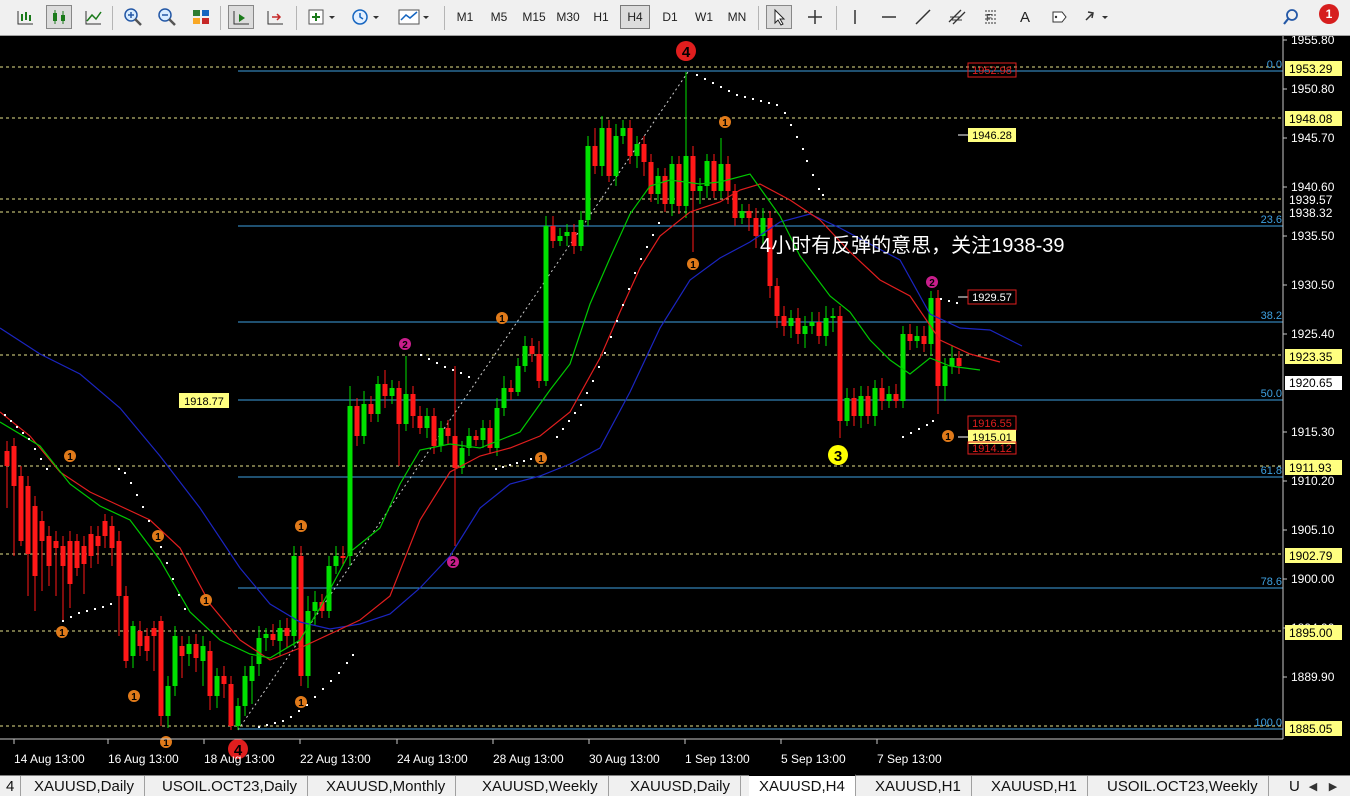 Image resolution: width=1350 pixels, height=796 pixels. I want to click on time-axis-label: 28 Aug 13:00, so click(528, 759).